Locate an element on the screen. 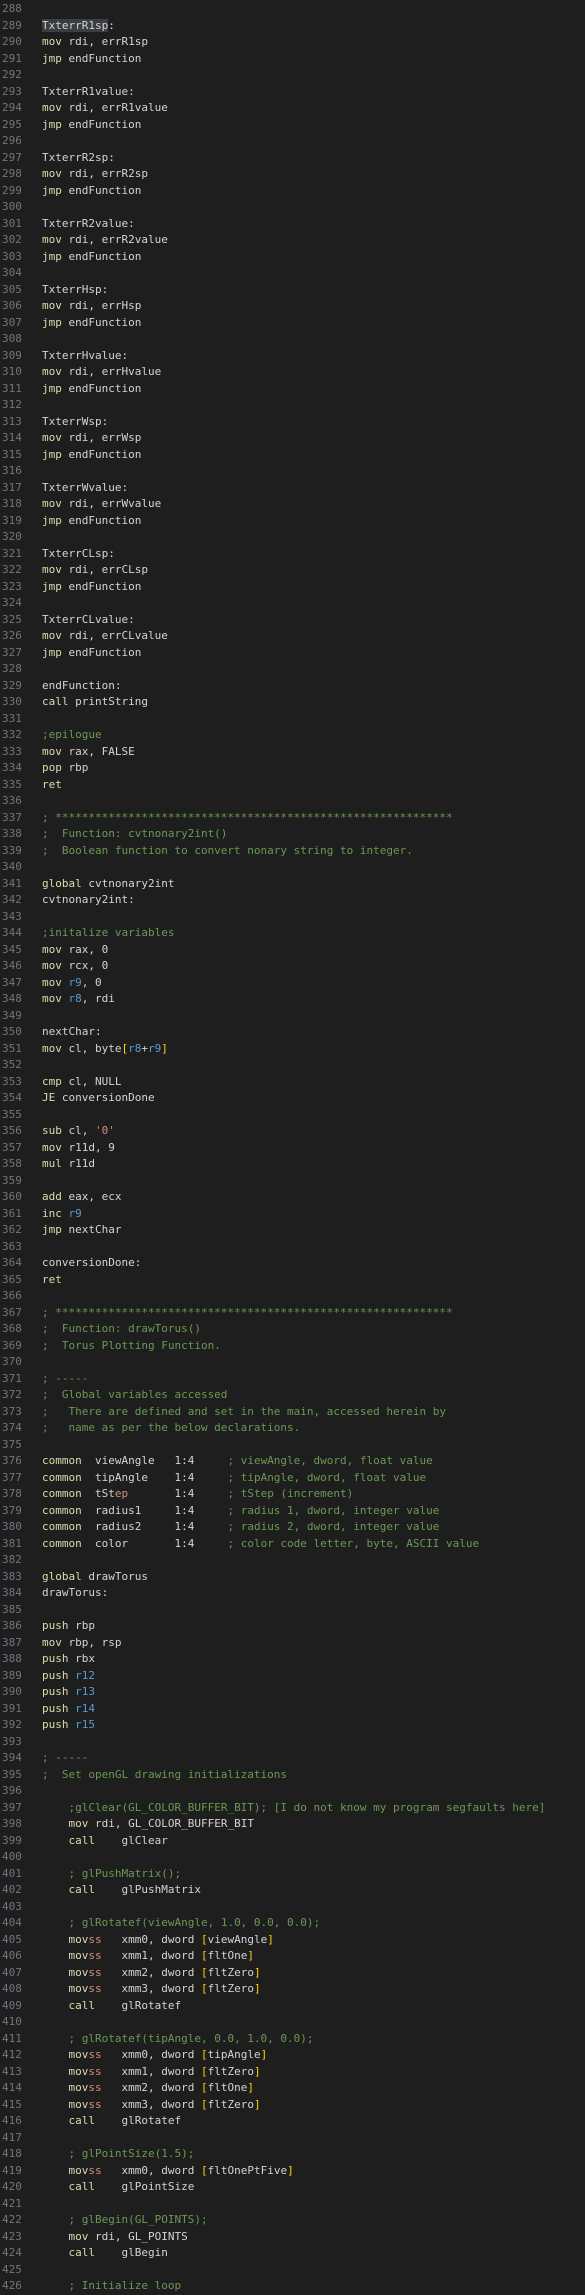  code-text: ; glRotatef(tipAngle, 0.0, 1.0, 0.0); is located at coordinates (313, 2039).